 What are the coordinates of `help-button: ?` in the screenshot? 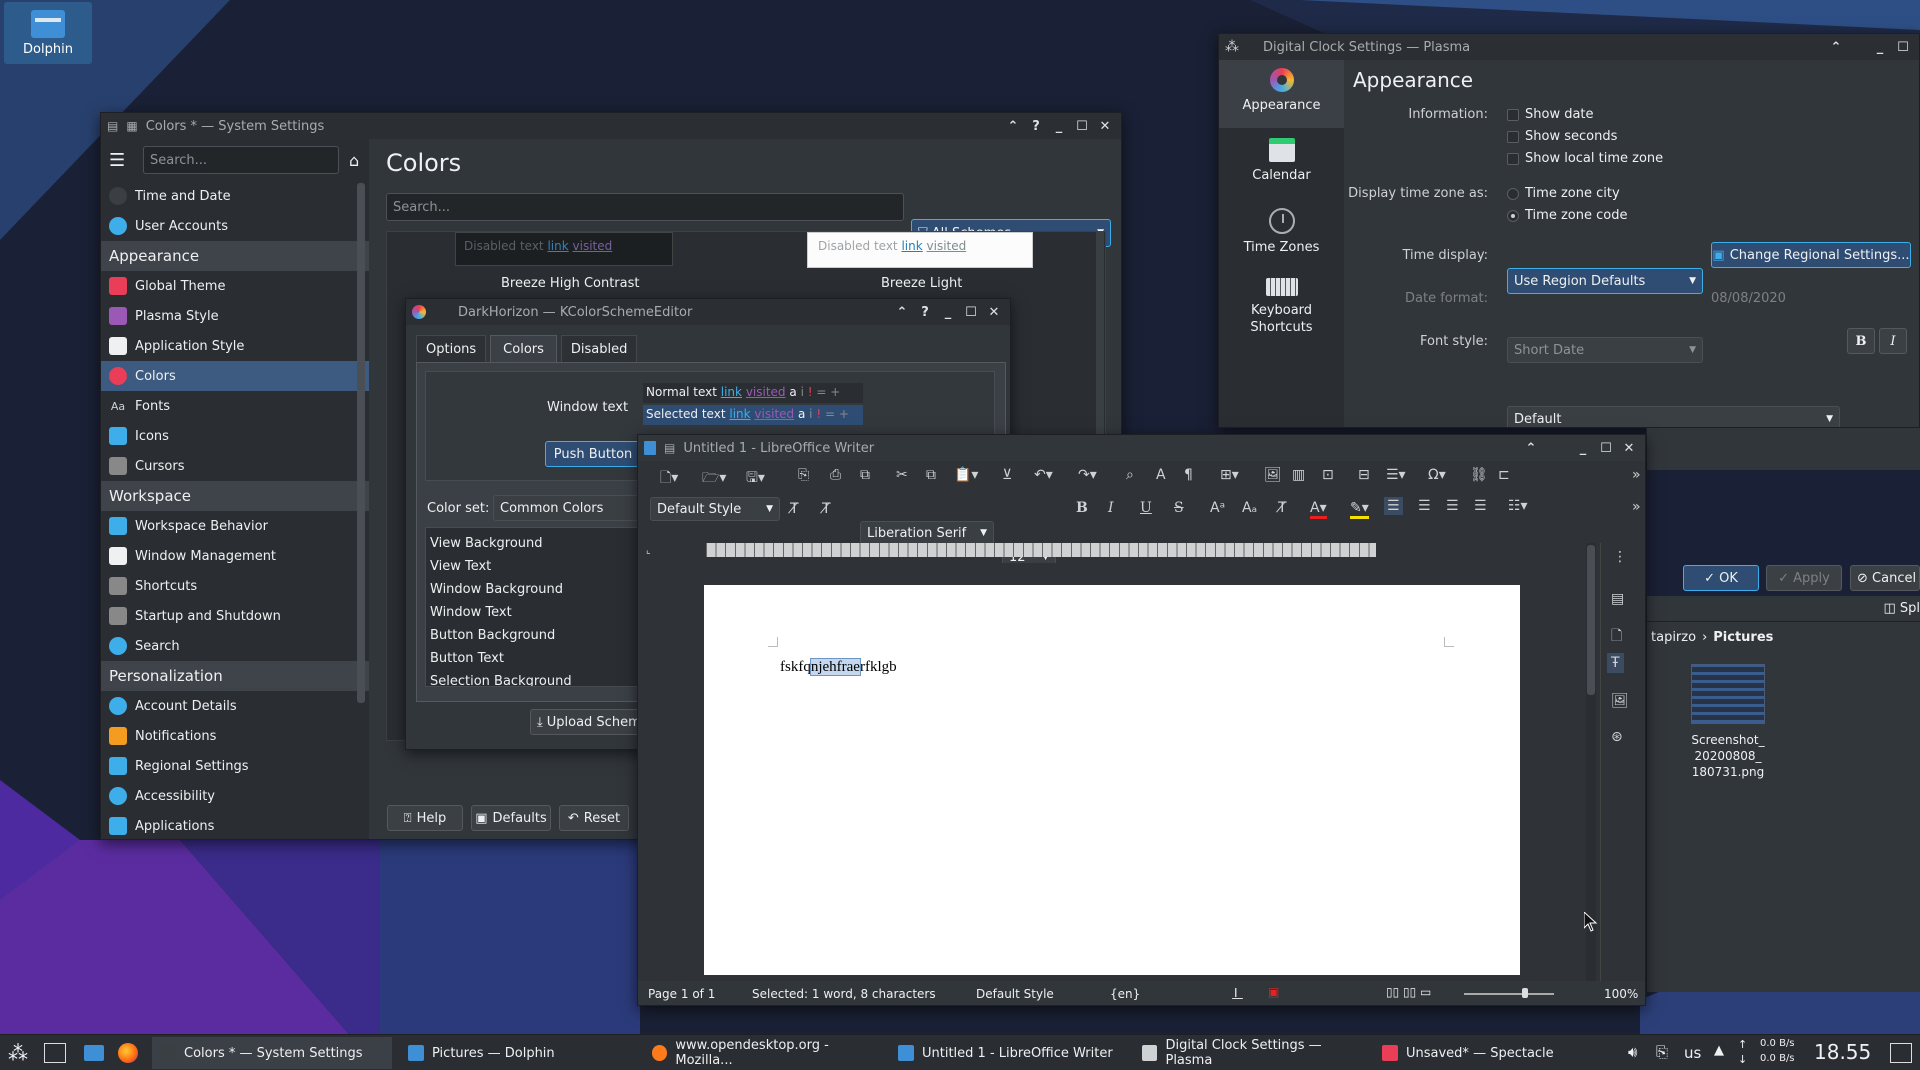 It's located at (925, 312).